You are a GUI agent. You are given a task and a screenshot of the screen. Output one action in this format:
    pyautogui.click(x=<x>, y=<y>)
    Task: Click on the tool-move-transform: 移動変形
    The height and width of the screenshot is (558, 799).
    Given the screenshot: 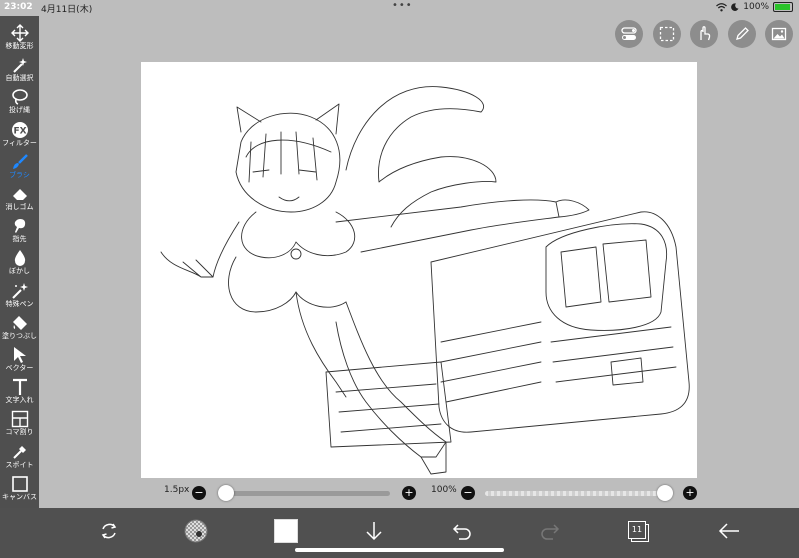 What is the action you would take?
    pyautogui.click(x=19, y=40)
    